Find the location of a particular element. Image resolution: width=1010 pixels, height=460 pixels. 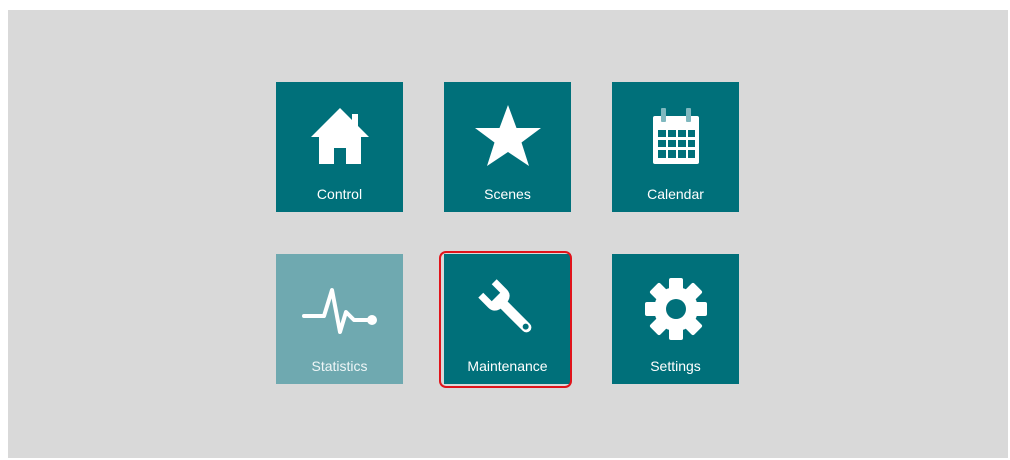

calendar-icon is located at coordinates (675, 137).